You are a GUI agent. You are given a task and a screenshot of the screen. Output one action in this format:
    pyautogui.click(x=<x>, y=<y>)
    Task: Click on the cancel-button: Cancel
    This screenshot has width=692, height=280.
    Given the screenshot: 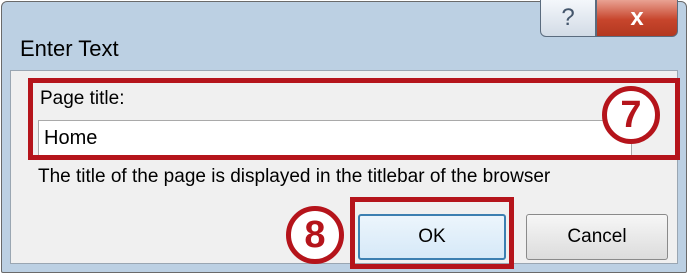 What is the action you would take?
    pyautogui.click(x=597, y=237)
    